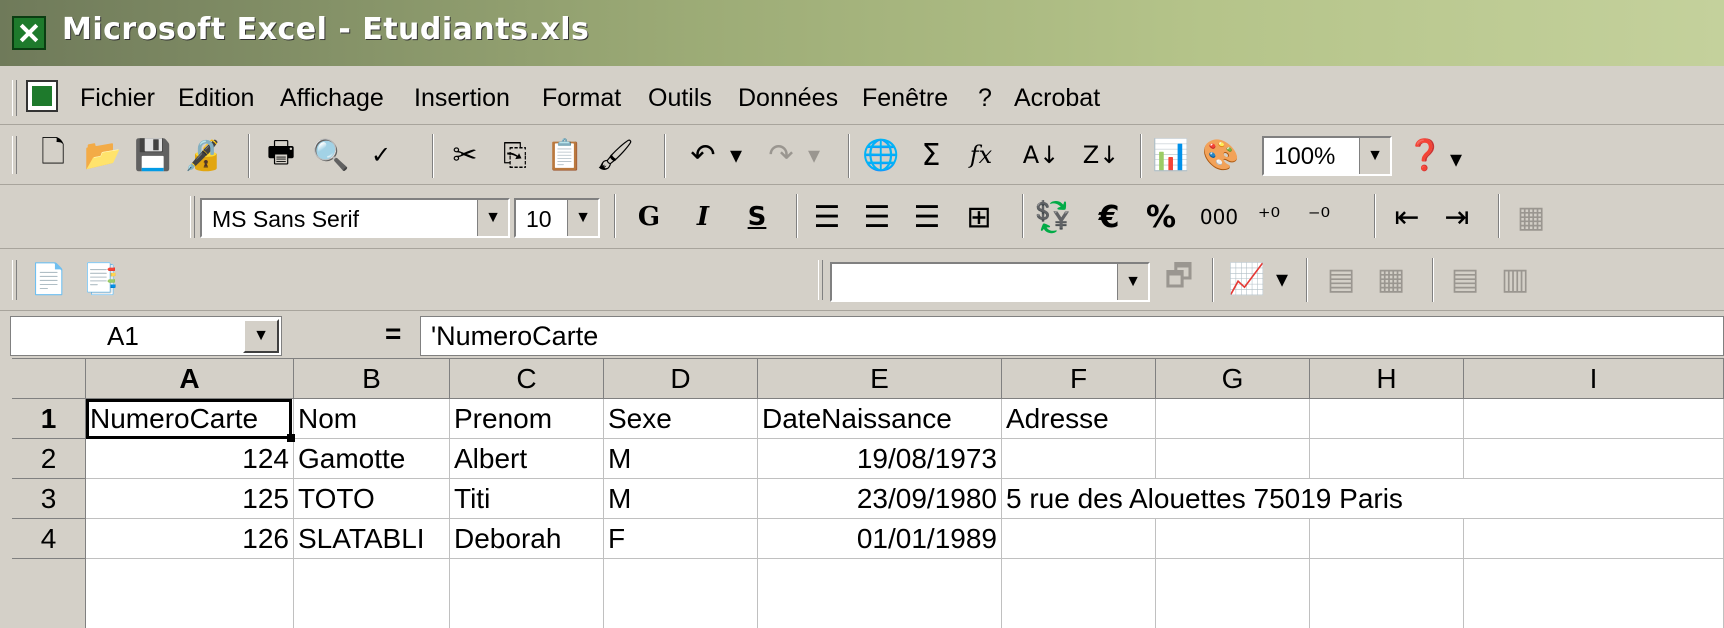  Describe the element at coordinates (877, 217) in the screenshot. I see `align-center-icon: ☰` at that location.